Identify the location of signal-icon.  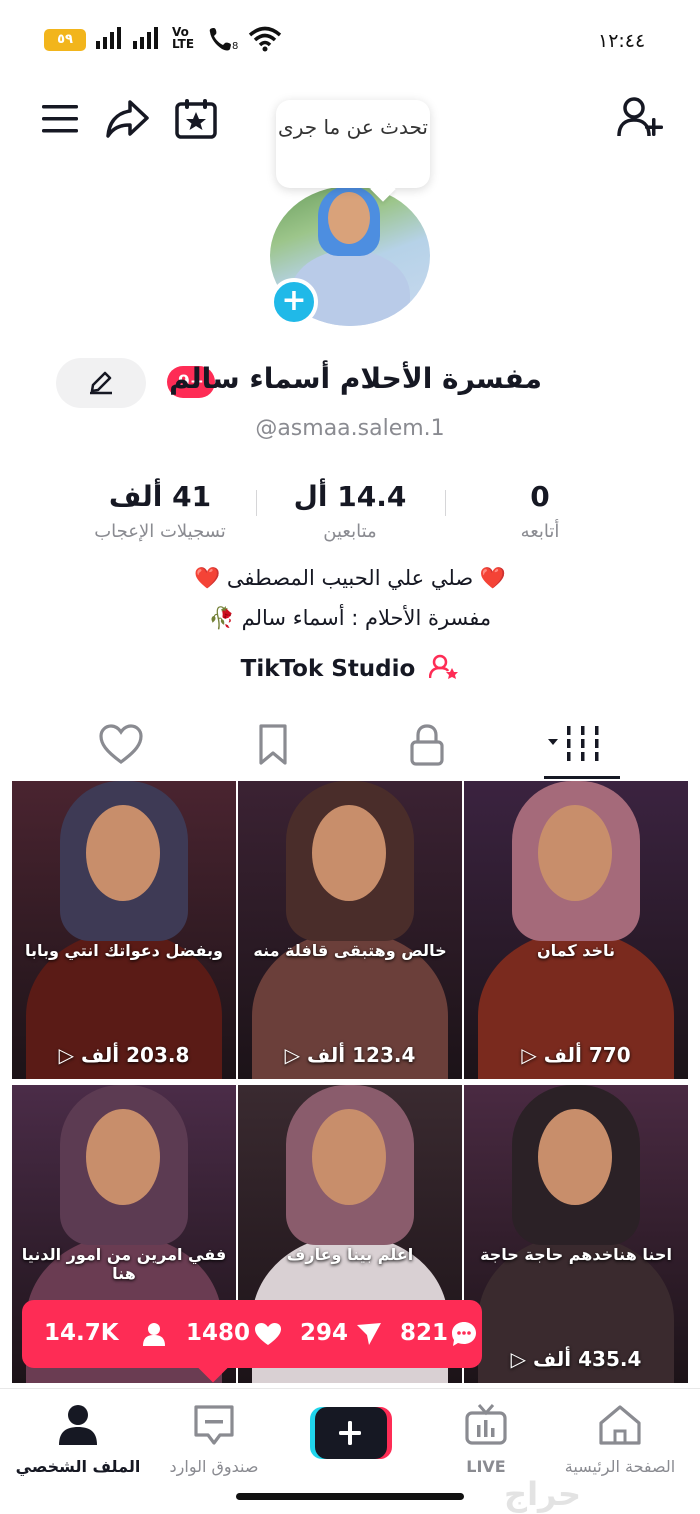
(108, 38).